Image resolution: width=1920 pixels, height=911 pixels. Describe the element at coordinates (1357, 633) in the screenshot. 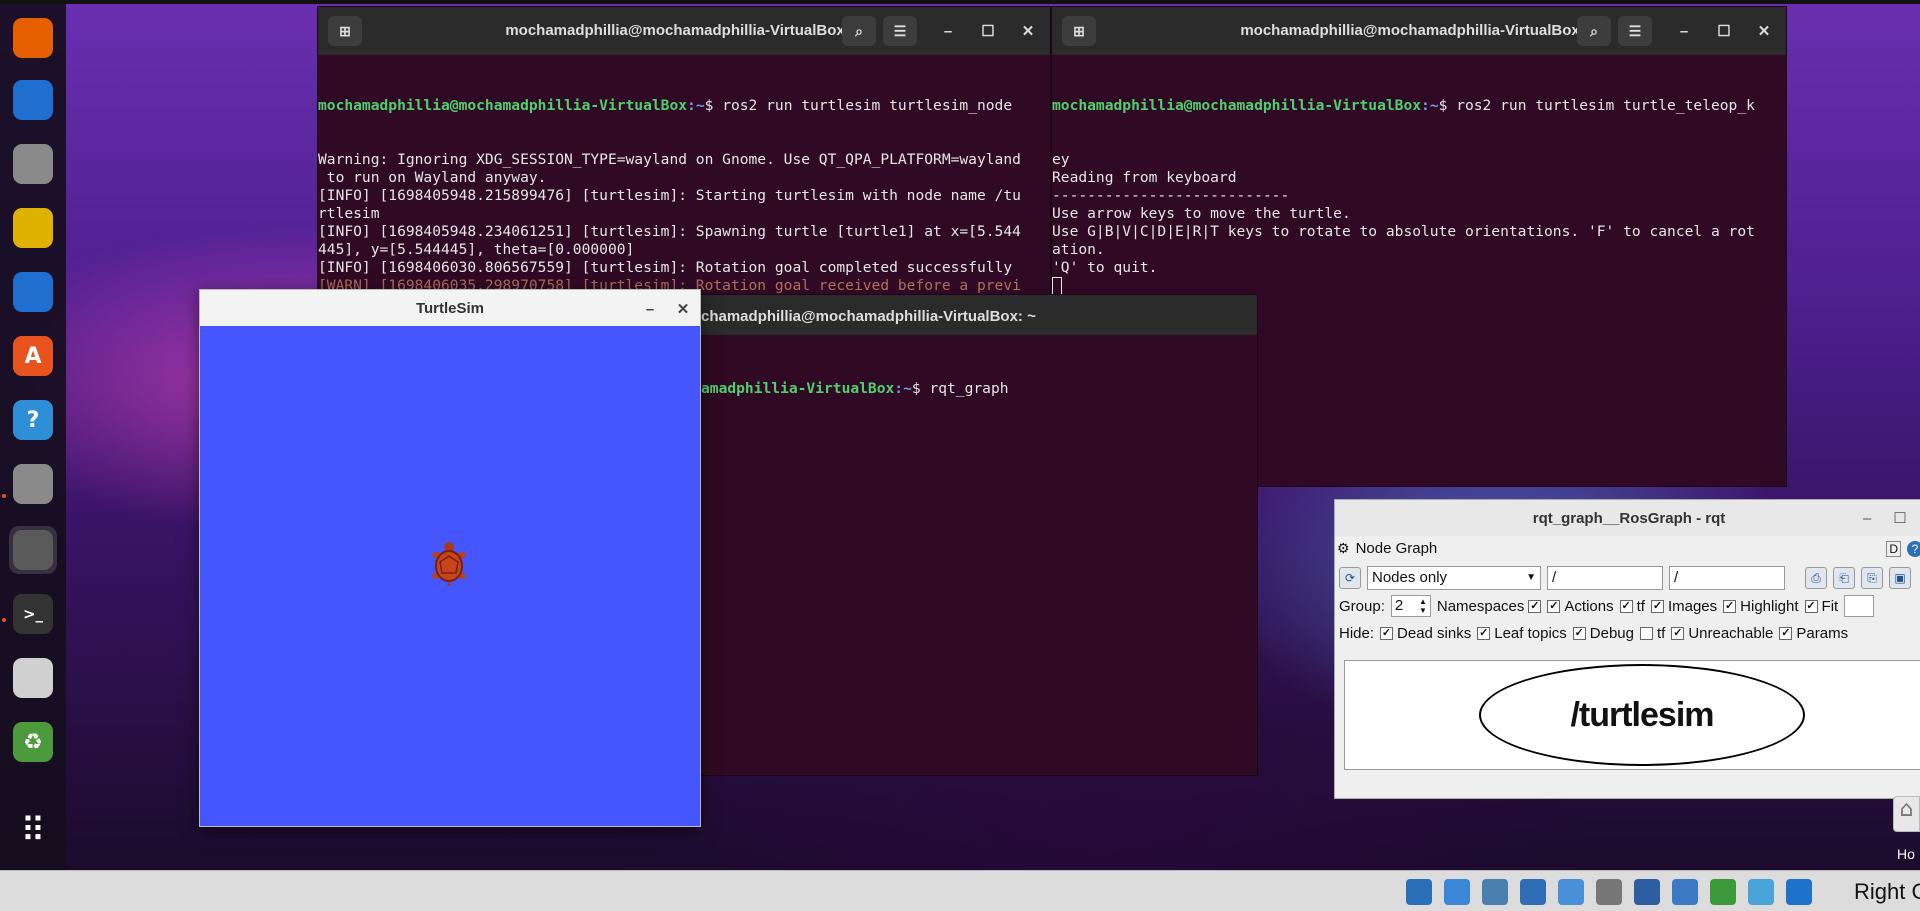

I see `hide-label: Hide:` at that location.